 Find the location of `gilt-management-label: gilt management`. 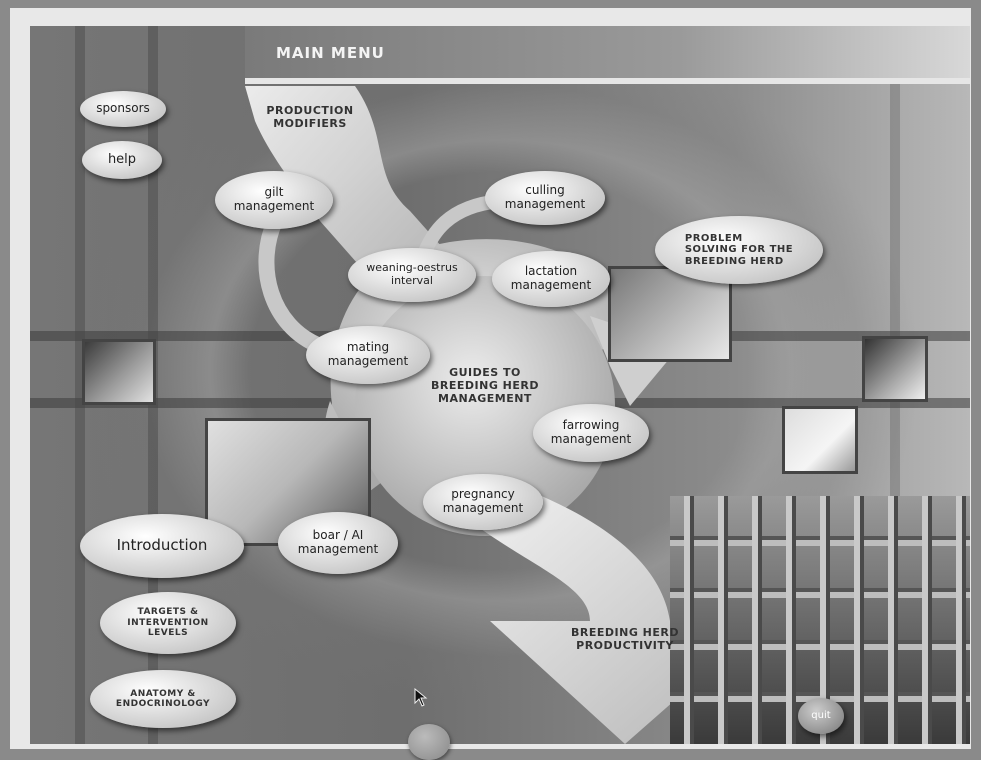

gilt-management-label: gilt management is located at coordinates (274, 199).